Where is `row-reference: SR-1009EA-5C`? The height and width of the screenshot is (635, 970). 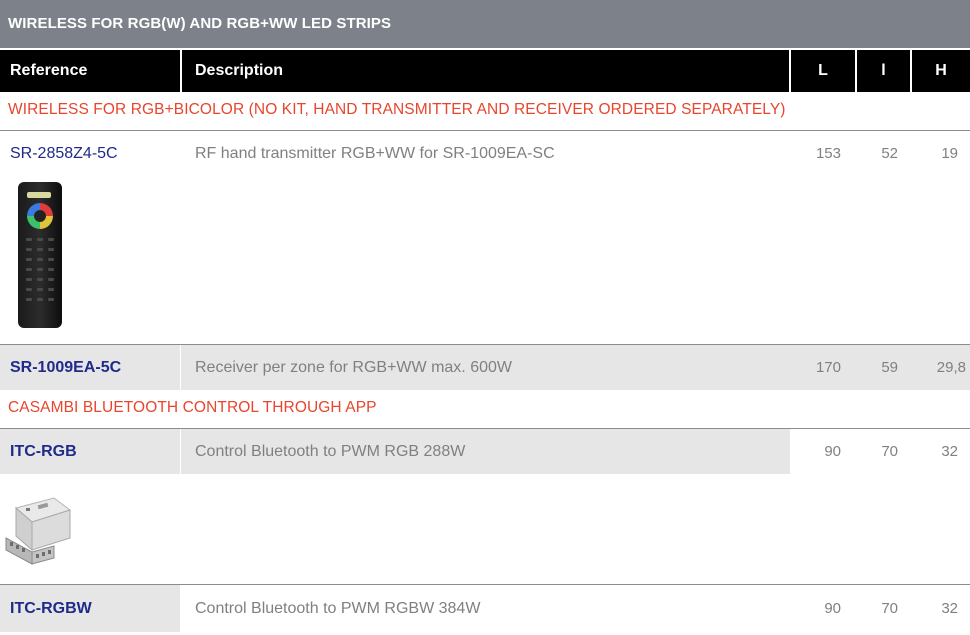 row-reference: SR-1009EA-5C is located at coordinates (90, 367).